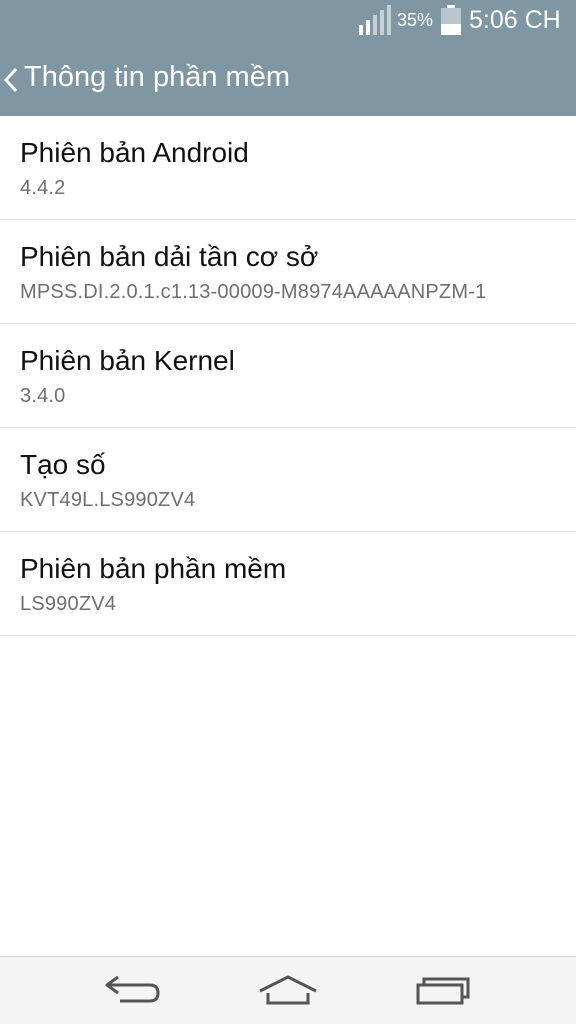 This screenshot has height=1024, width=576. Describe the element at coordinates (288, 20) in the screenshot. I see `status-bar: 35% 5:06 CH` at that location.